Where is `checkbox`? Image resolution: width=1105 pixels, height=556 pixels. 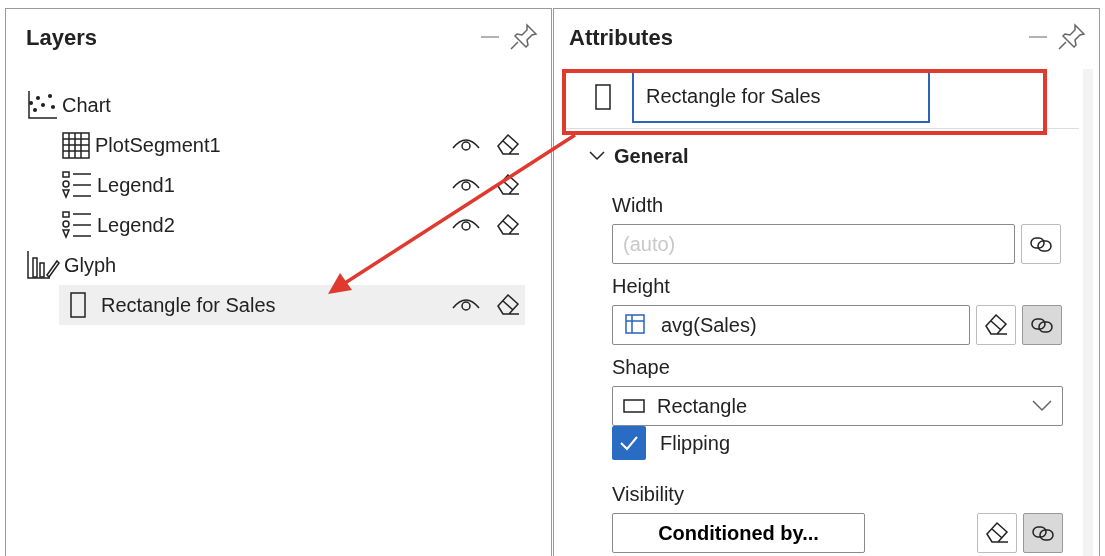
checkbox is located at coordinates (629, 443).